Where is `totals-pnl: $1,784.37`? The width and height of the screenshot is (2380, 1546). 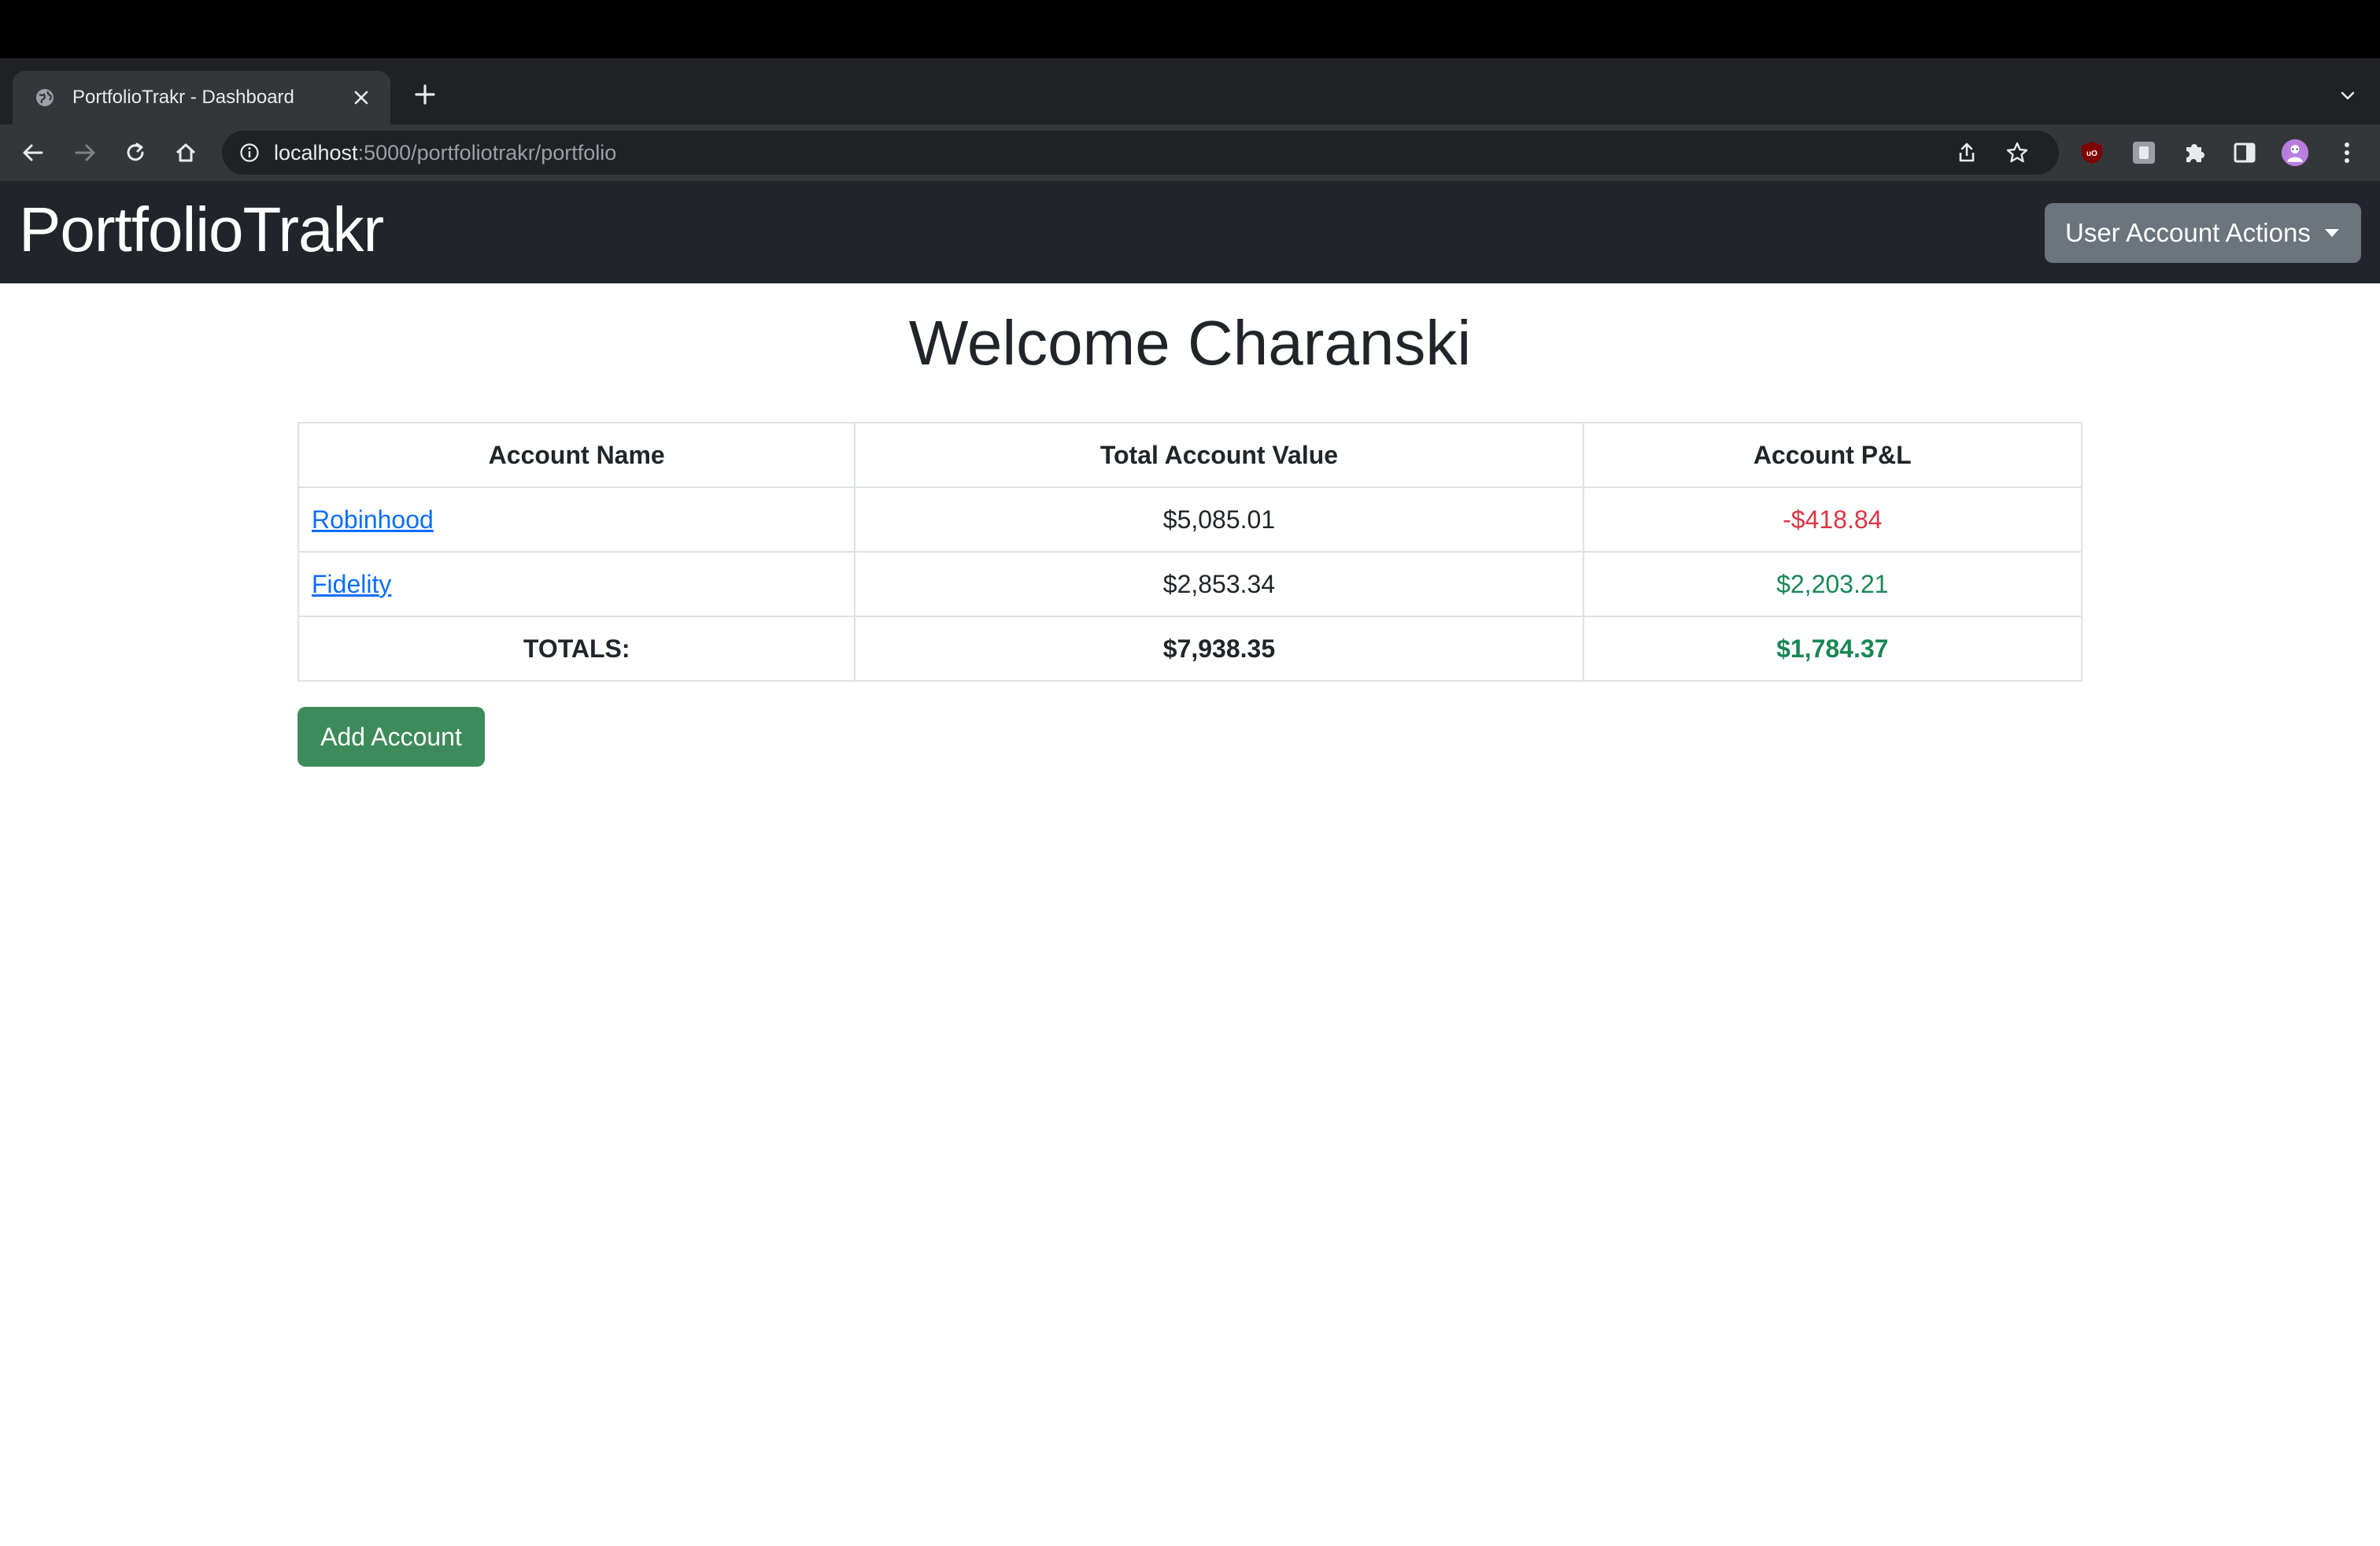 totals-pnl: $1,784.37 is located at coordinates (1832, 649).